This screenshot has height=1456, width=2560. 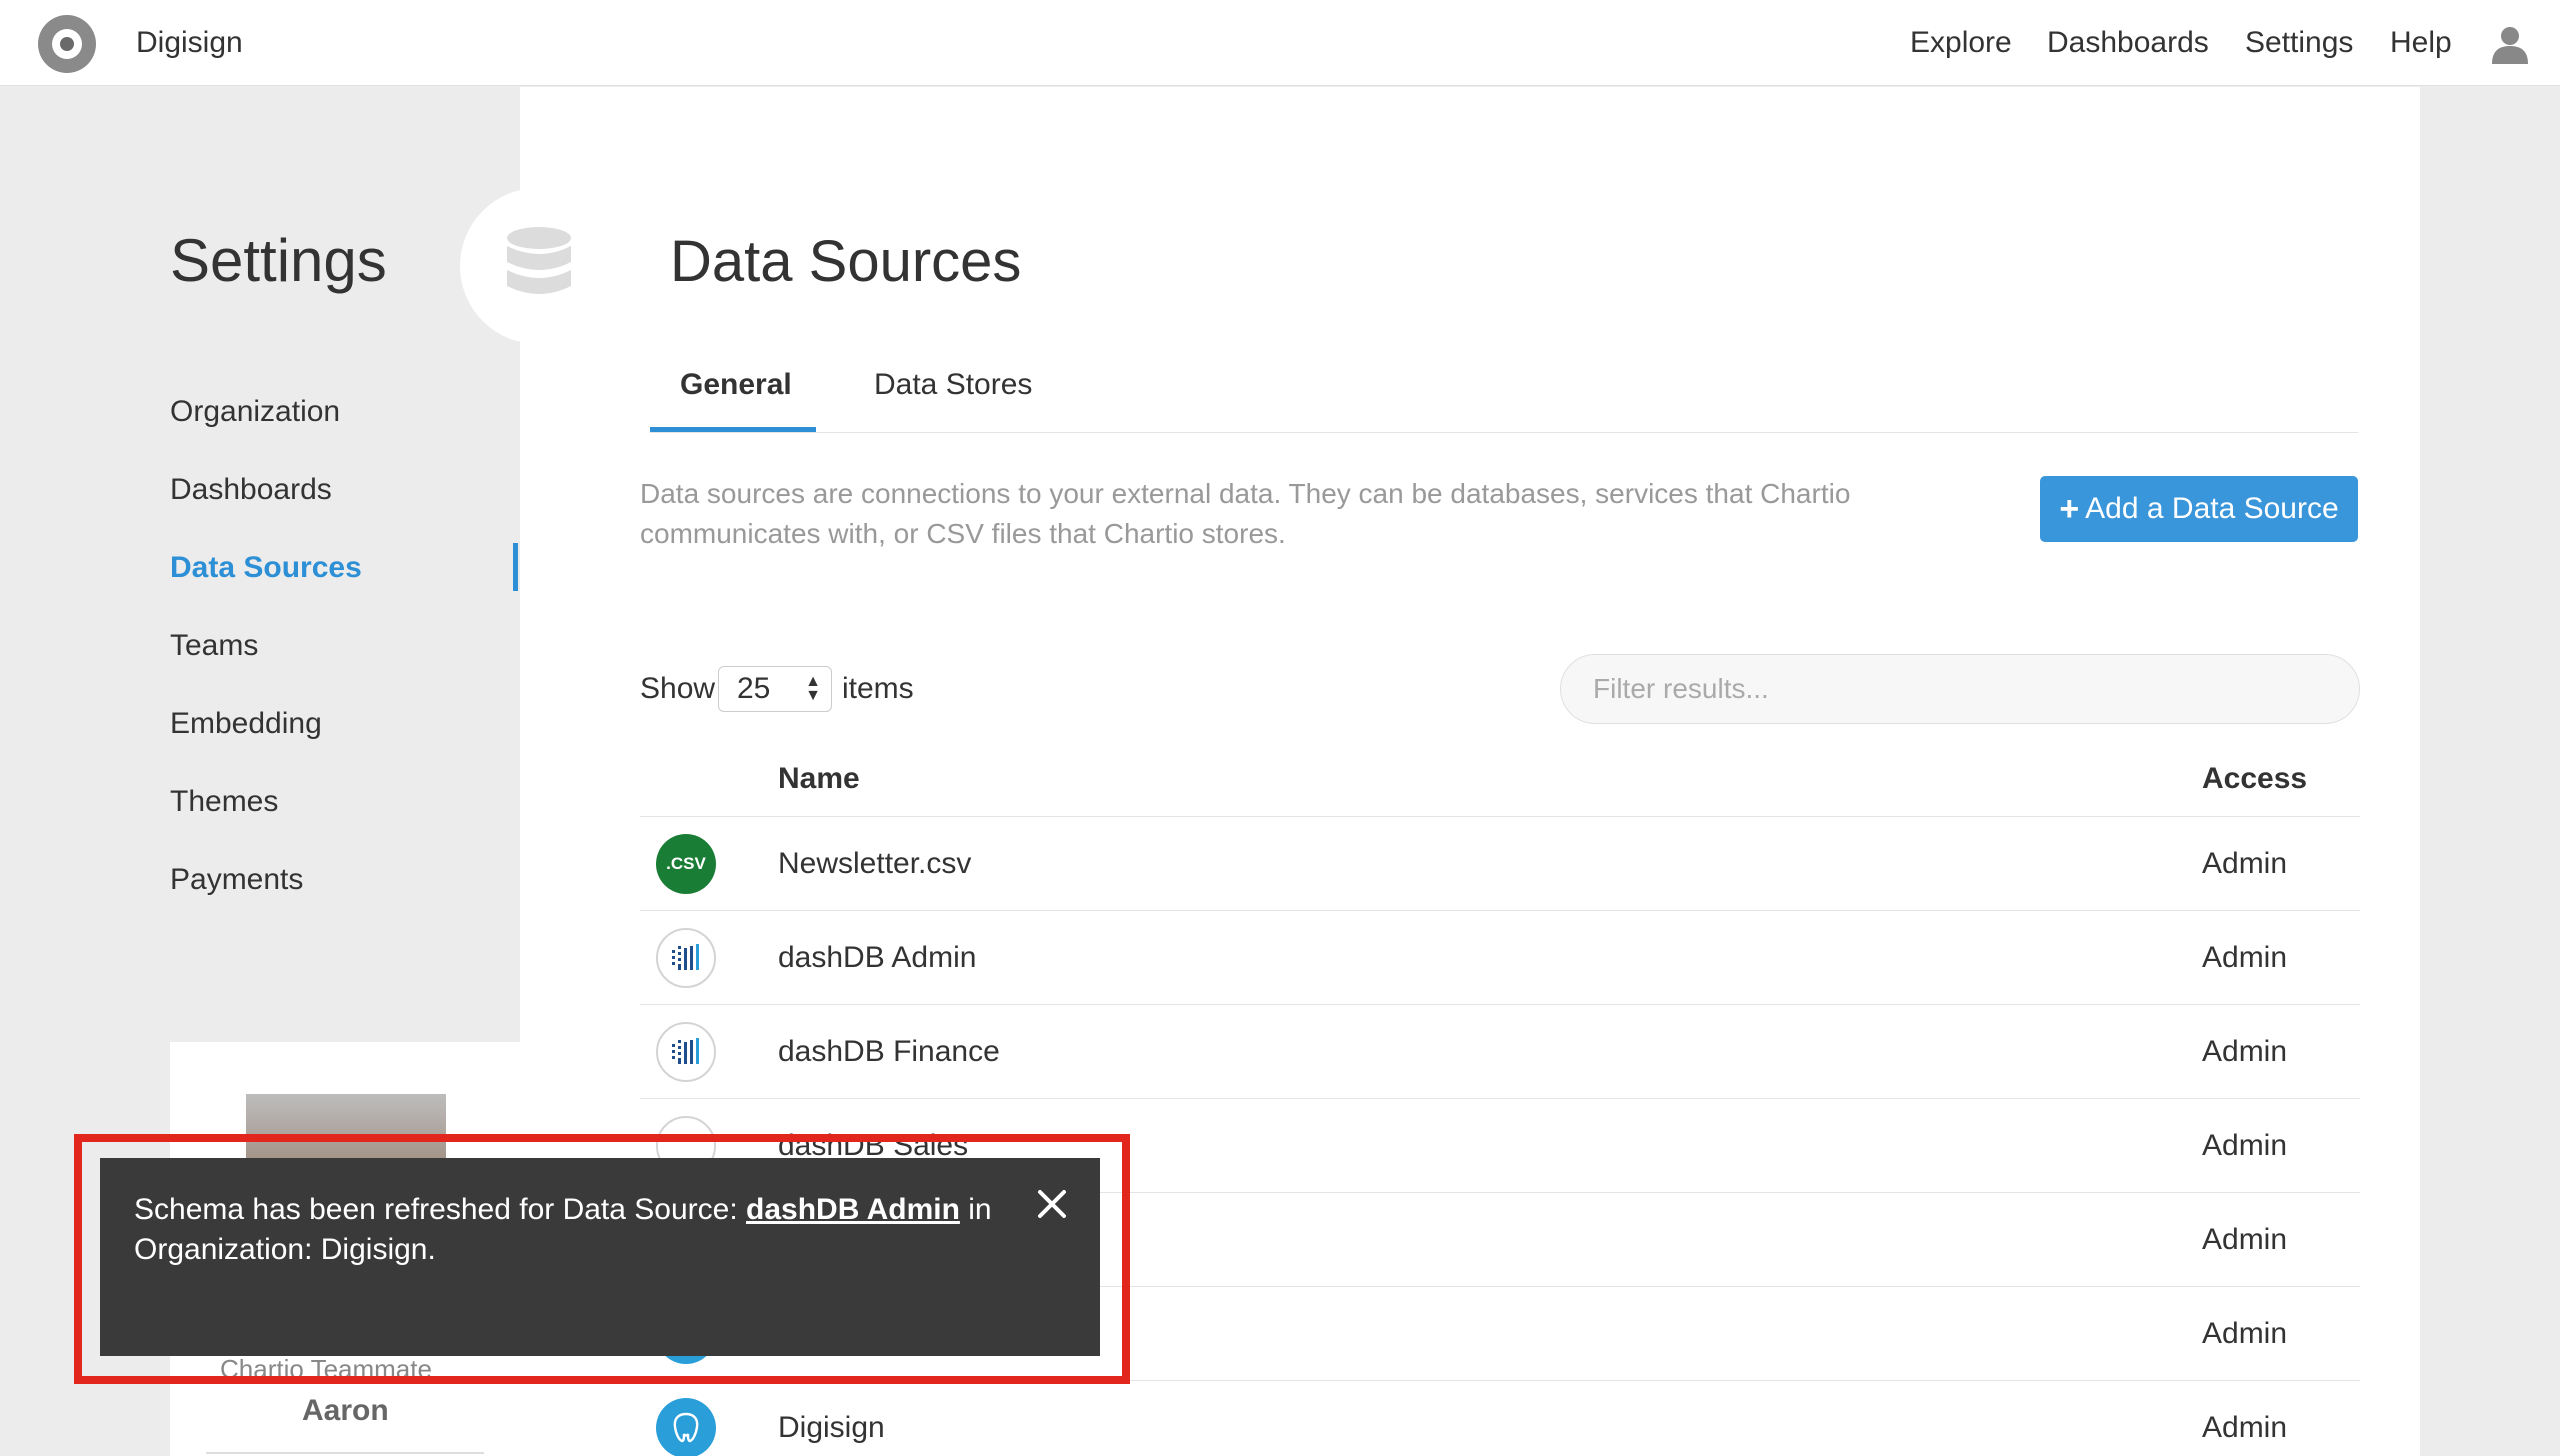 I want to click on user-name: Aaron, so click(x=345, y=1410).